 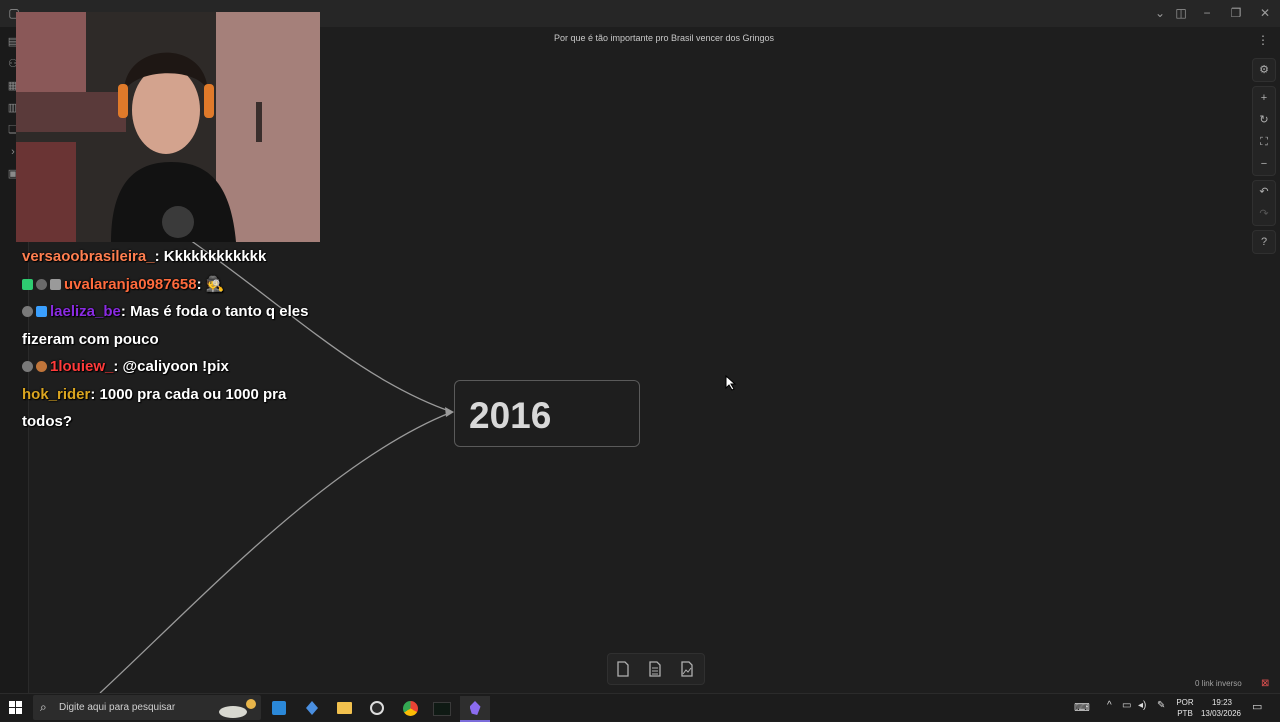 What do you see at coordinates (449, 412) in the screenshot?
I see `edge-arrowhead` at bounding box center [449, 412].